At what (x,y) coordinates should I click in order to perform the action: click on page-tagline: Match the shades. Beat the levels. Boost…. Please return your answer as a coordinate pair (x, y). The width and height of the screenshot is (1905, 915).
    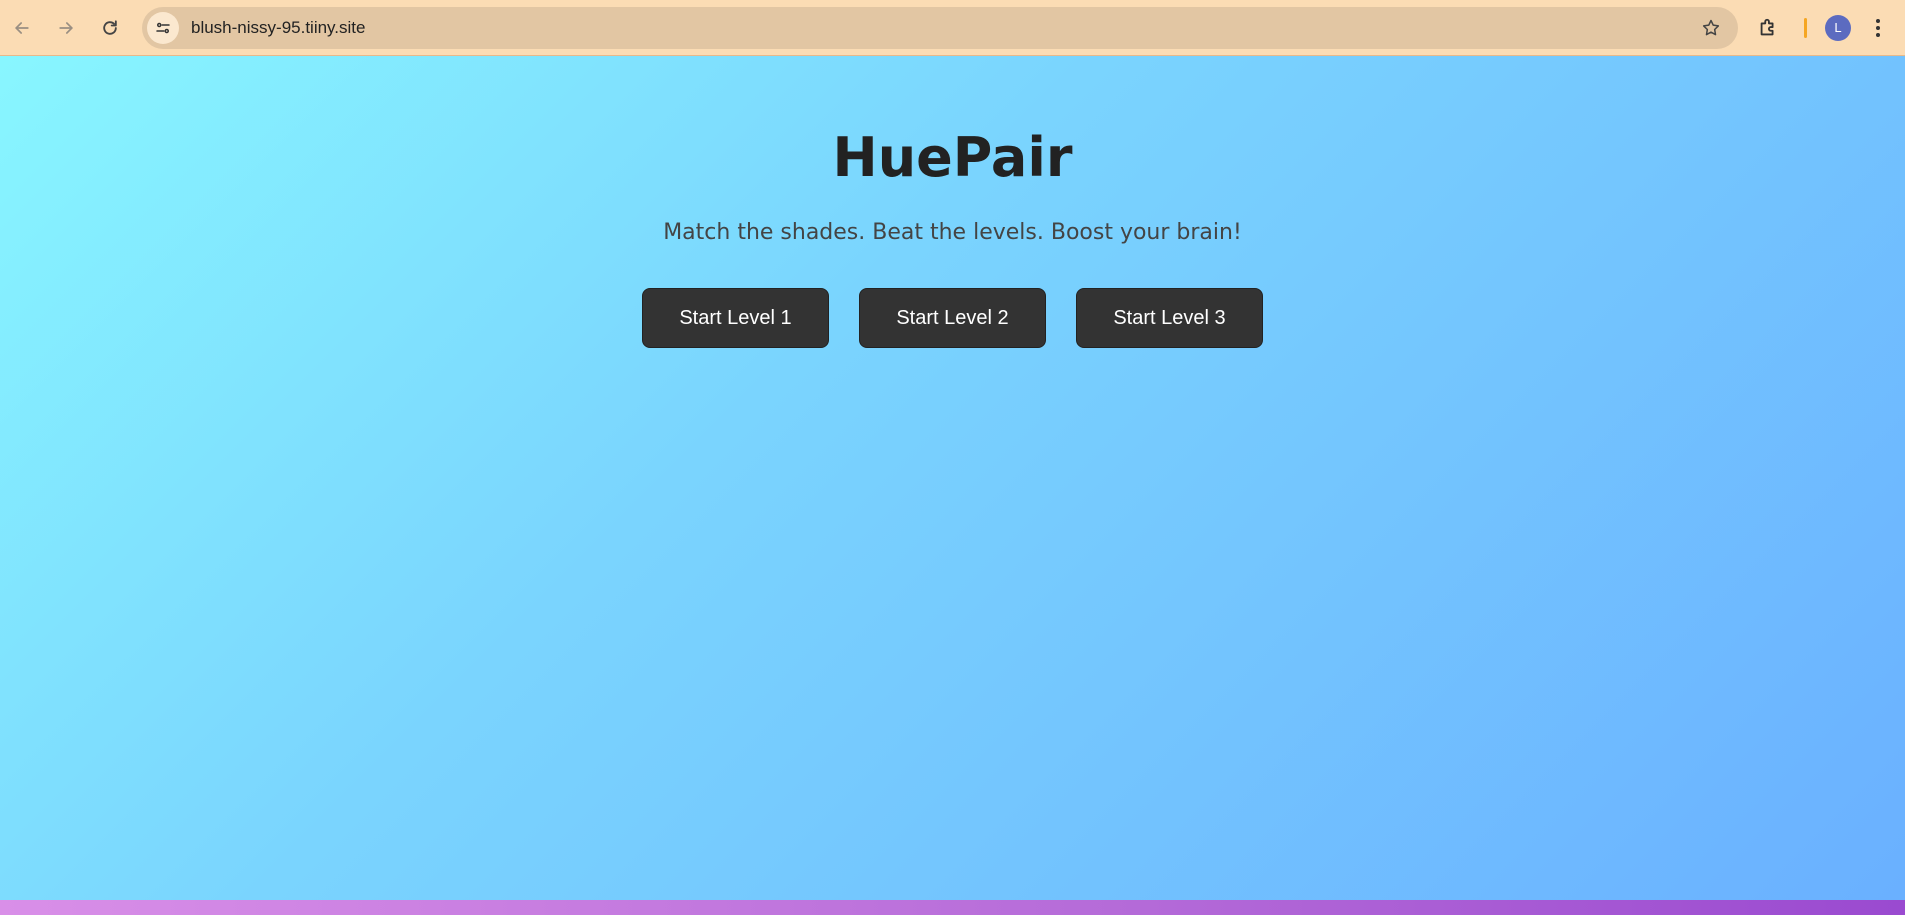
    Looking at the image, I should click on (952, 232).